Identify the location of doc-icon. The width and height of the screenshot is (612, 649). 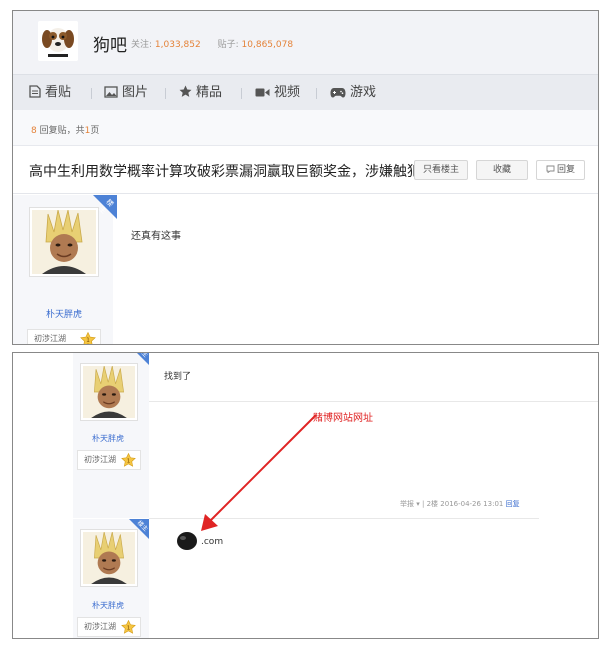
(35, 91).